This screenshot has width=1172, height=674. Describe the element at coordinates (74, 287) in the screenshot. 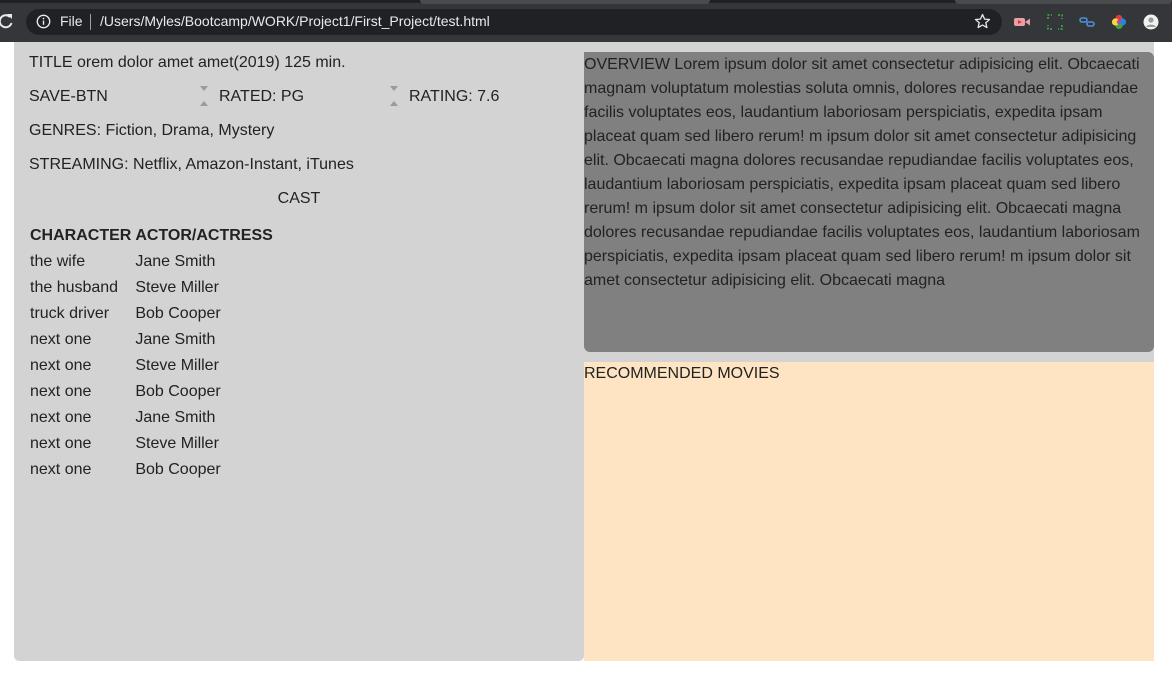

I see `character-cell: the husband` at that location.